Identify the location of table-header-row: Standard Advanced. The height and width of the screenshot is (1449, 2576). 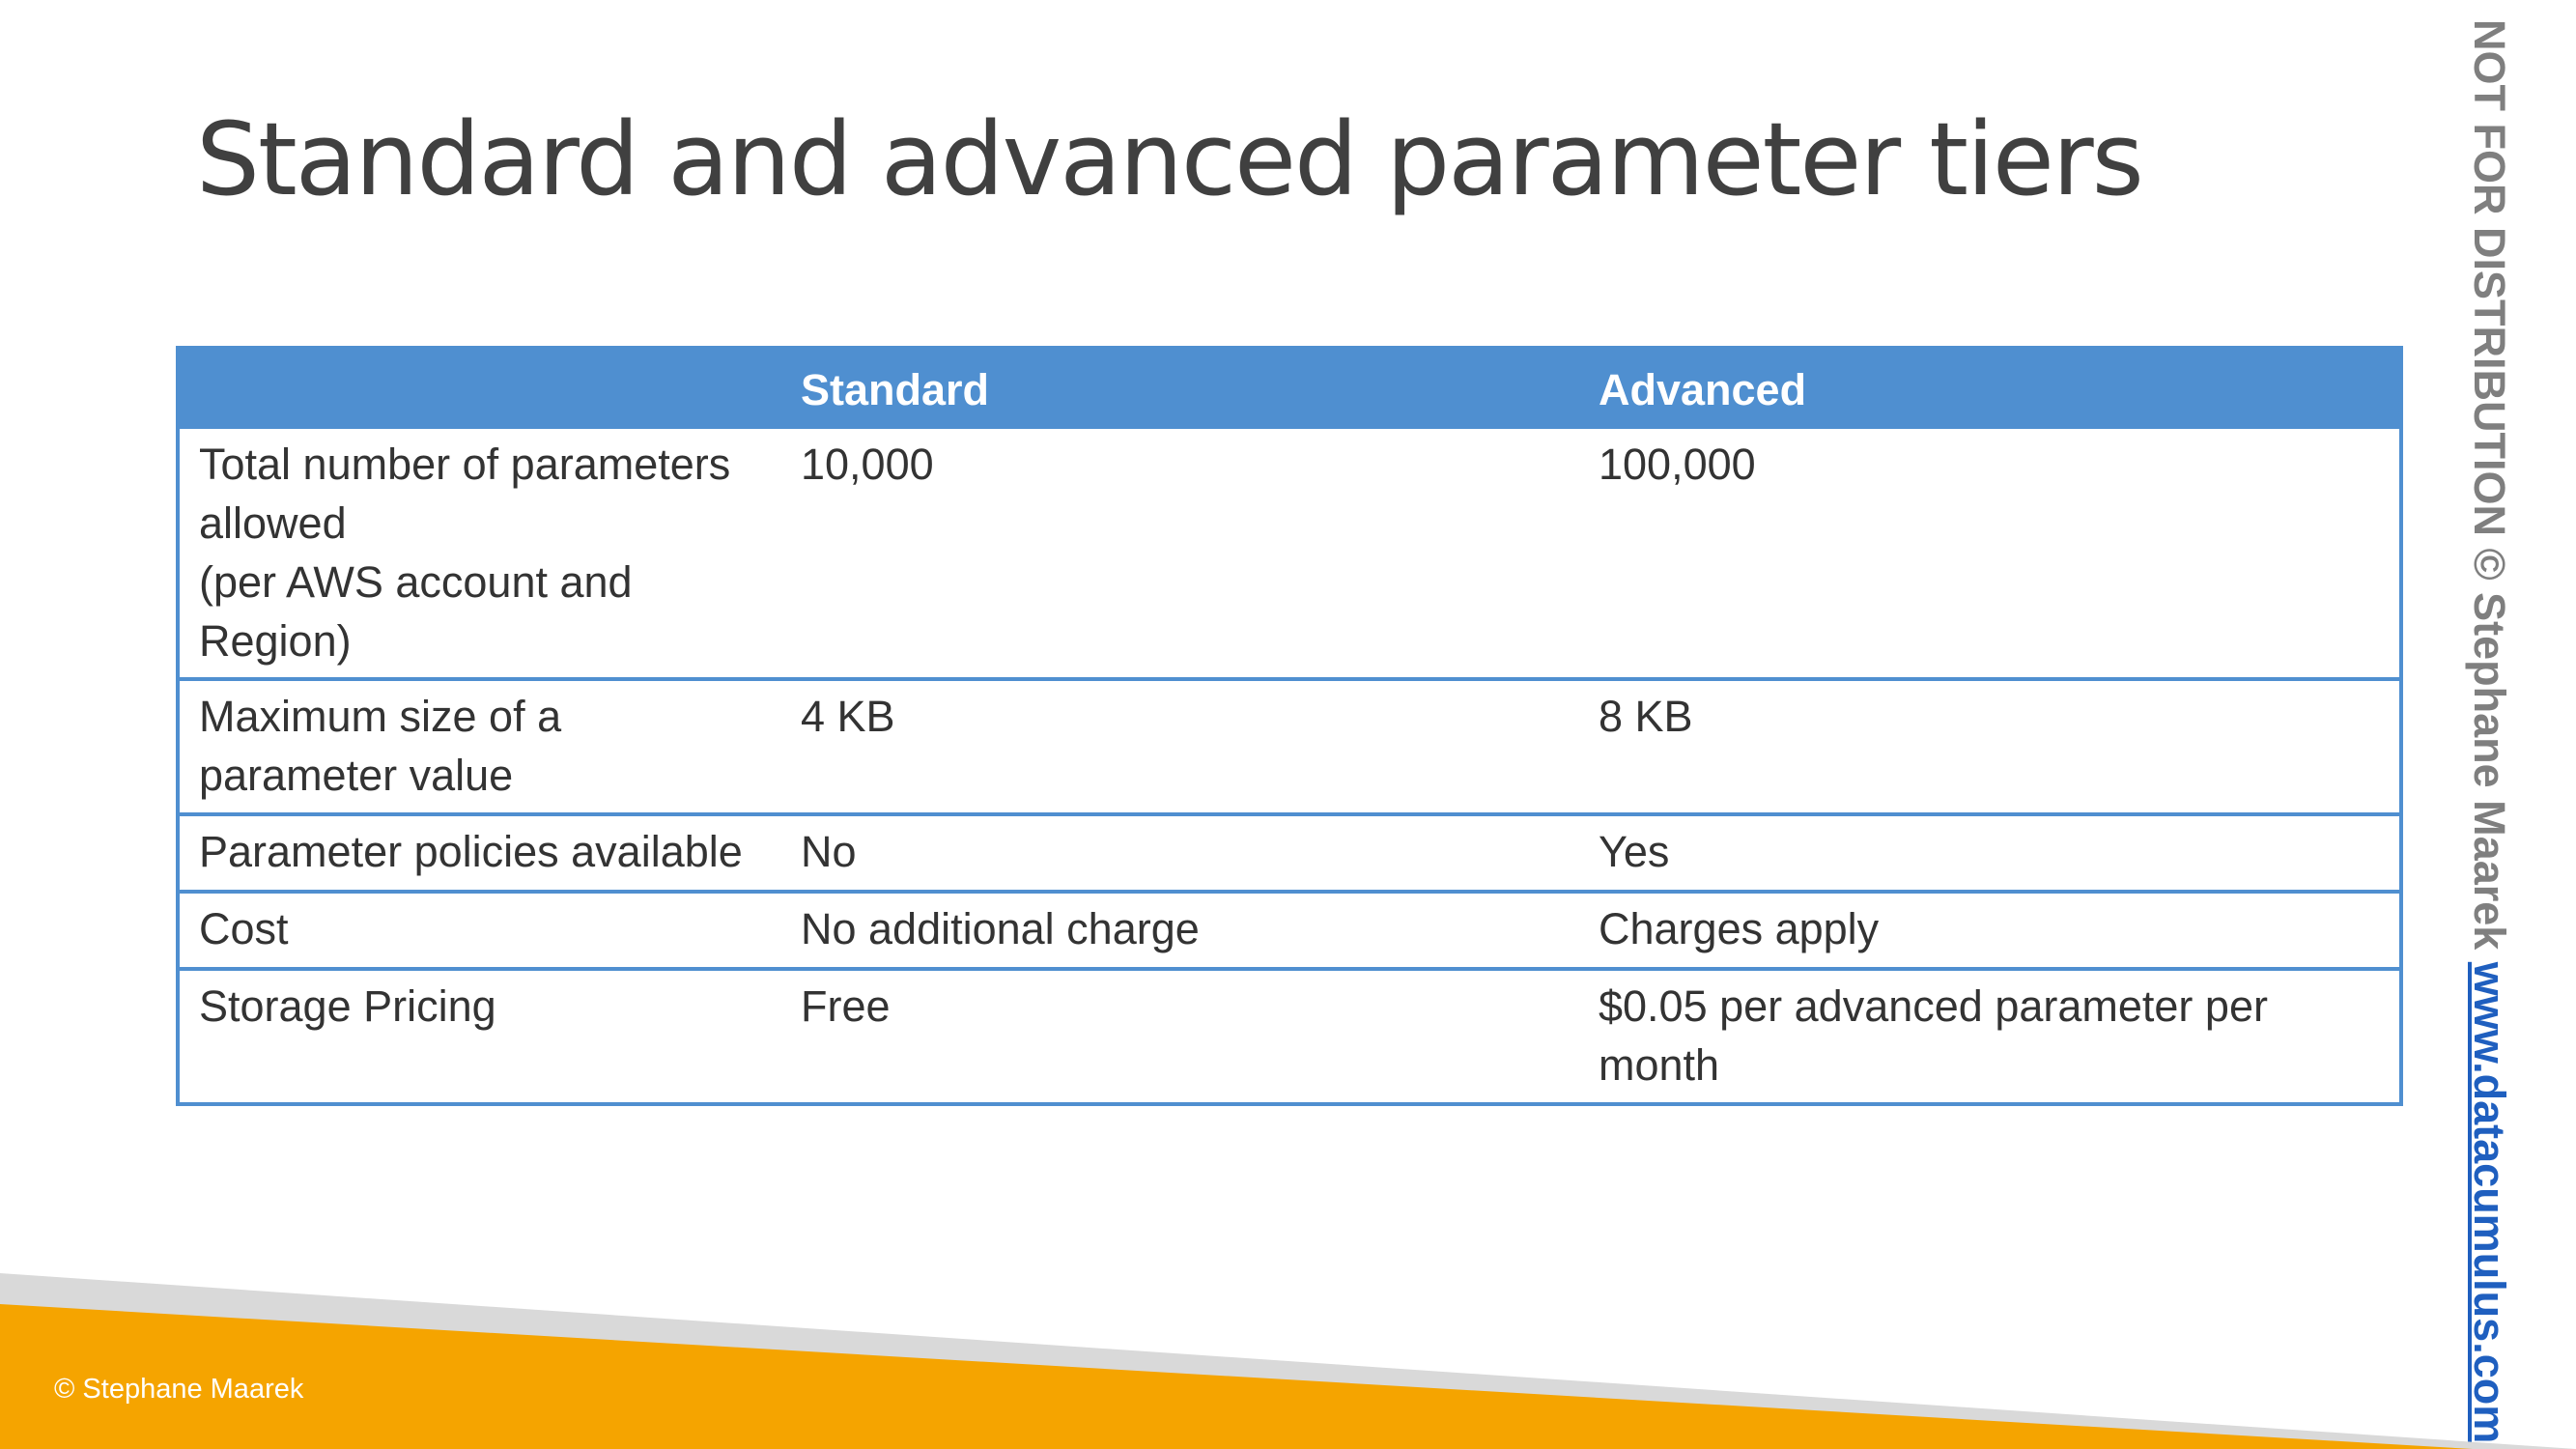
(1289, 388).